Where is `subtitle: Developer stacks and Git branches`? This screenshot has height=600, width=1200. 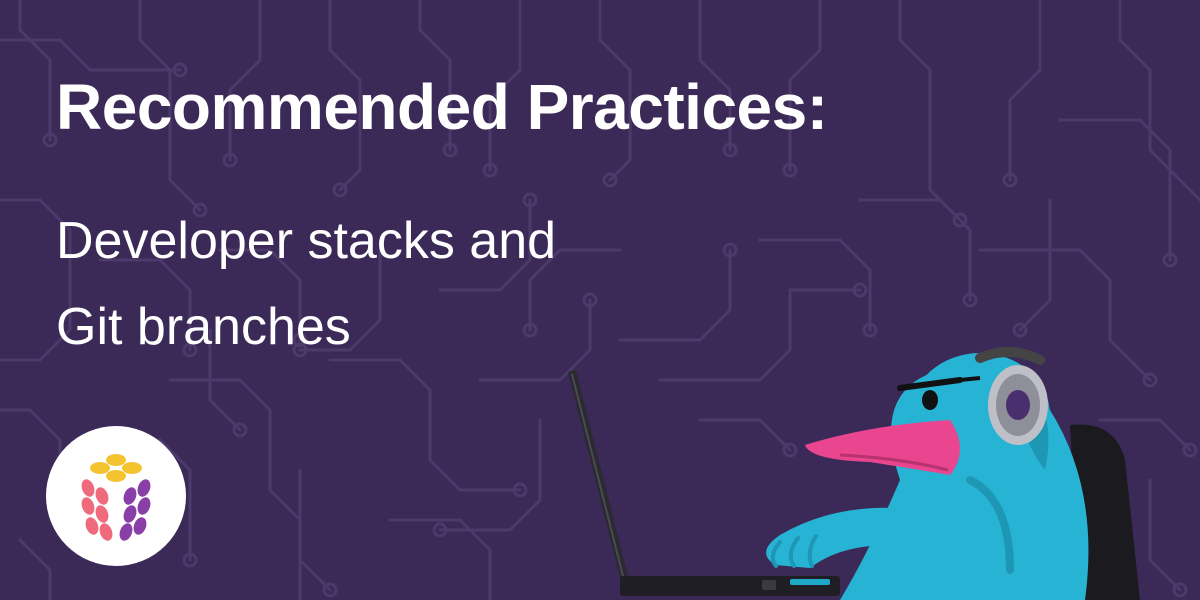 subtitle: Developer stacks and Git branches is located at coordinates (306, 284).